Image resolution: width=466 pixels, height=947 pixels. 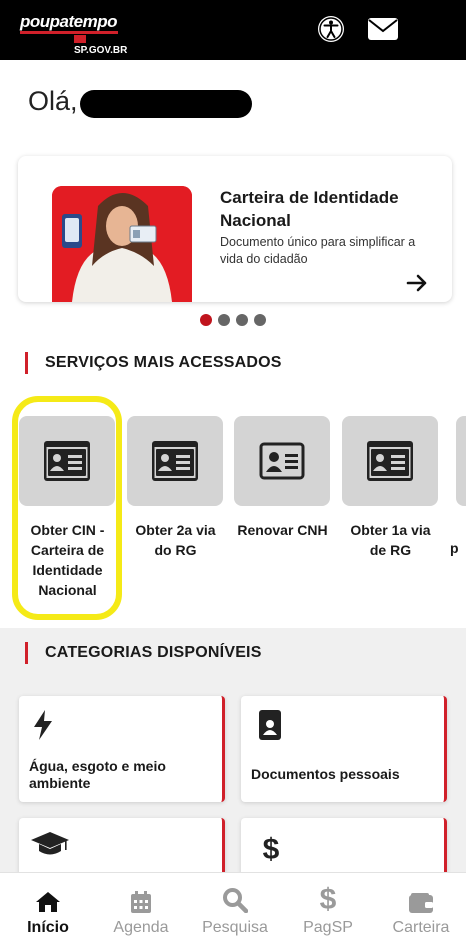 I want to click on banner-image, so click(x=122, y=244).